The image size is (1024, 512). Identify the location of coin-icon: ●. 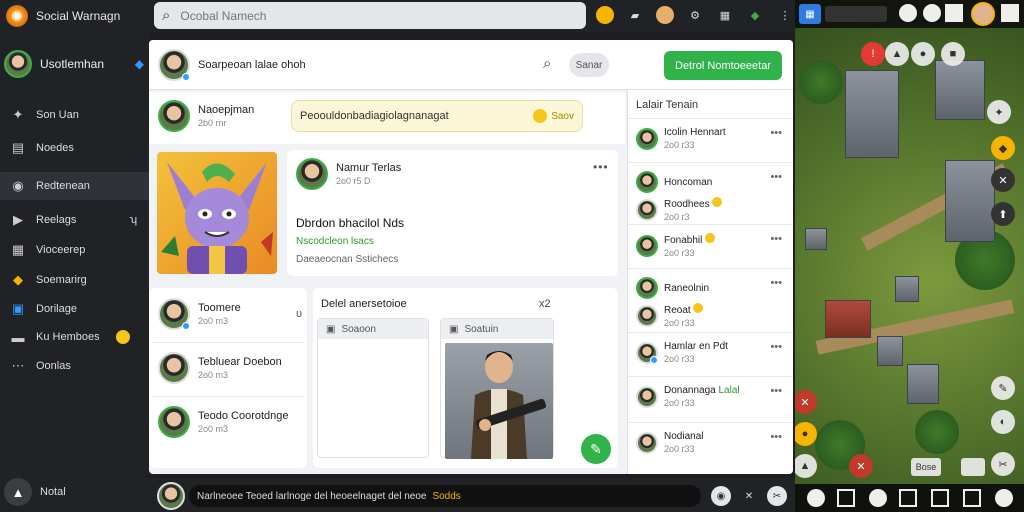
(806, 434).